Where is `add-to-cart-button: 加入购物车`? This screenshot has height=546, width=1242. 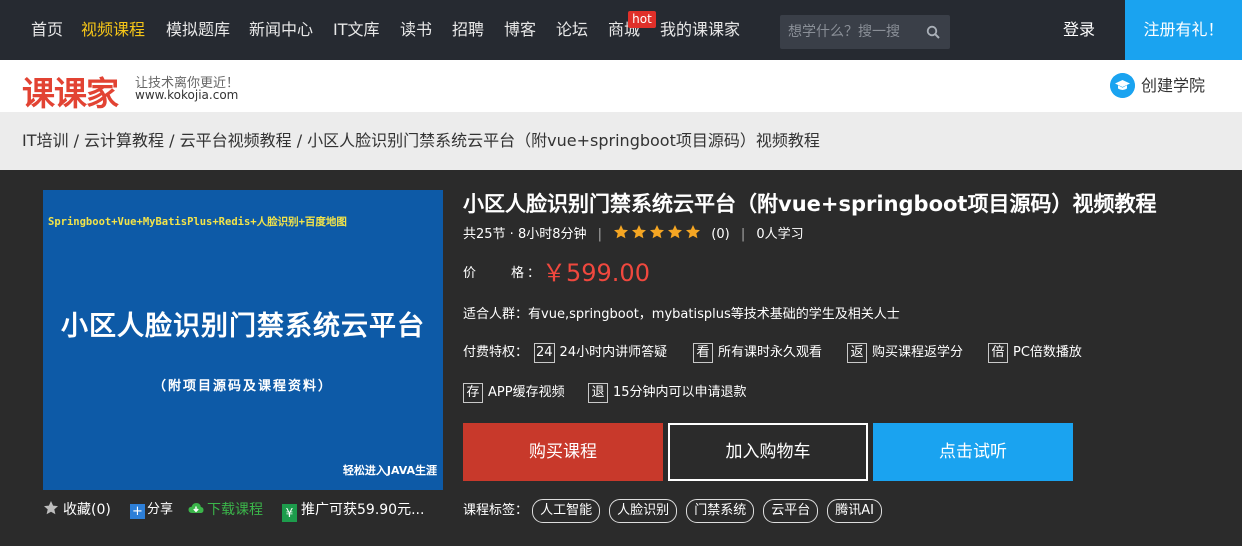
add-to-cart-button: 加入购物车 is located at coordinates (768, 452).